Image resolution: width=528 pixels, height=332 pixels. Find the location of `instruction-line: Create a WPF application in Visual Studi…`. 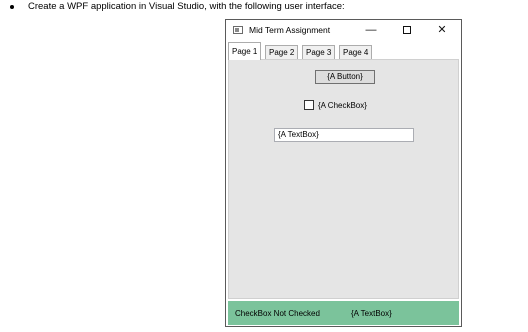

instruction-line: Create a WPF application in Visual Studi… is located at coordinates (177, 7).